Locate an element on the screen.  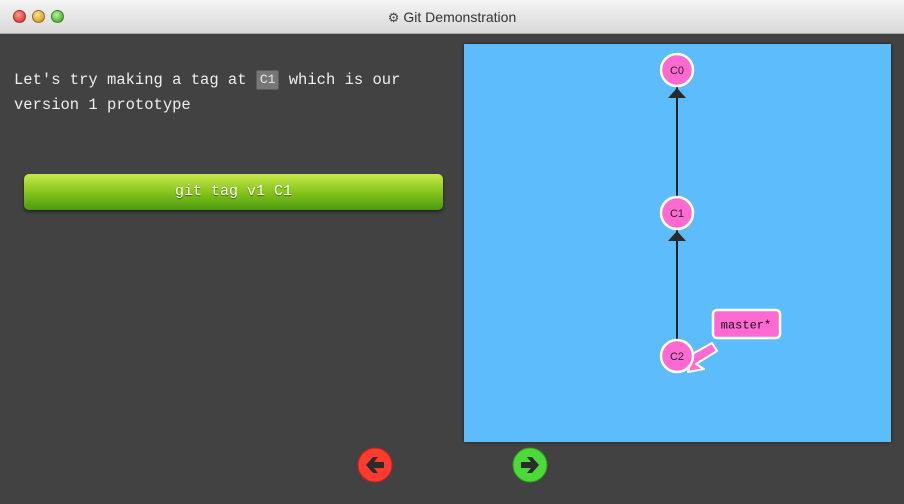
commit-c1-label: C1 is located at coordinates (677, 214).